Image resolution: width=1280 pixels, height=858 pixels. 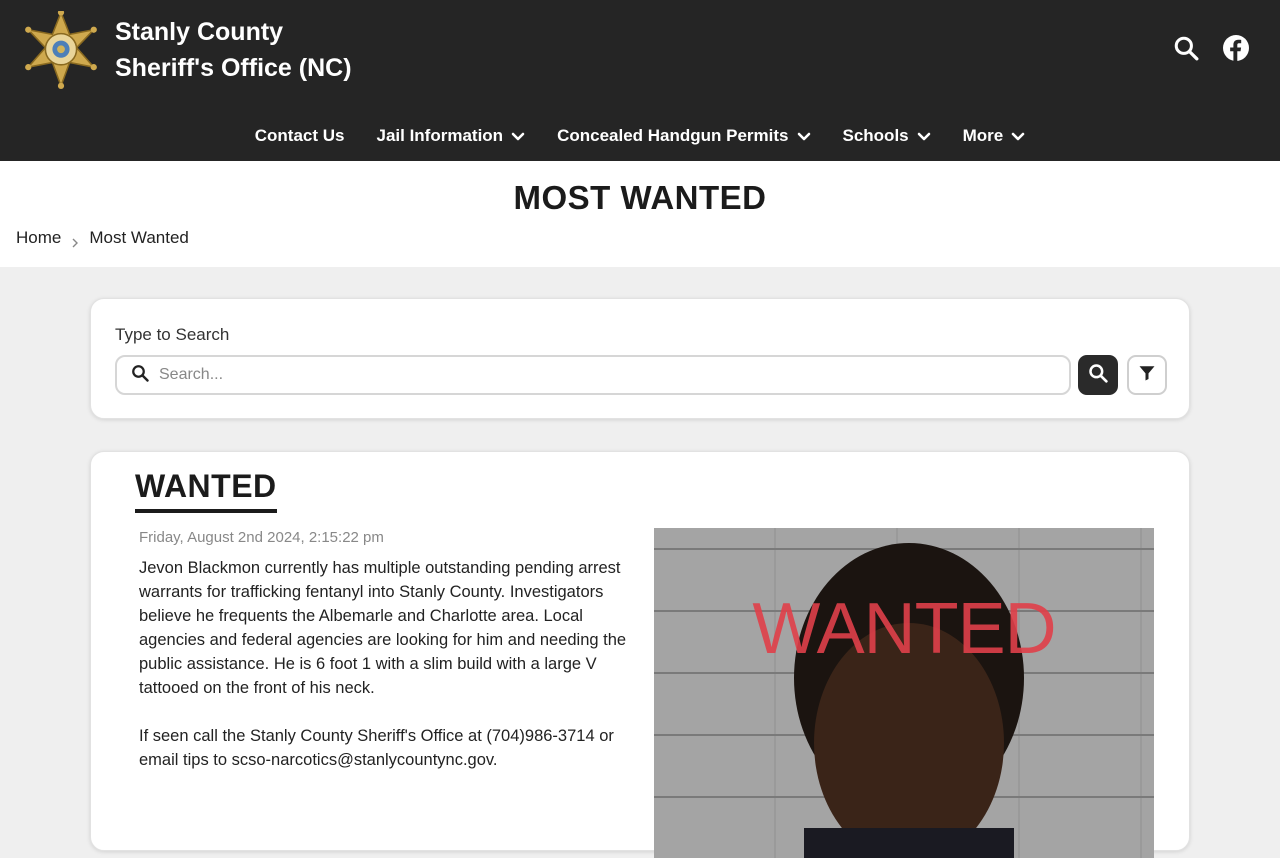 I want to click on nav-item-label: Schools, so click(x=875, y=135).